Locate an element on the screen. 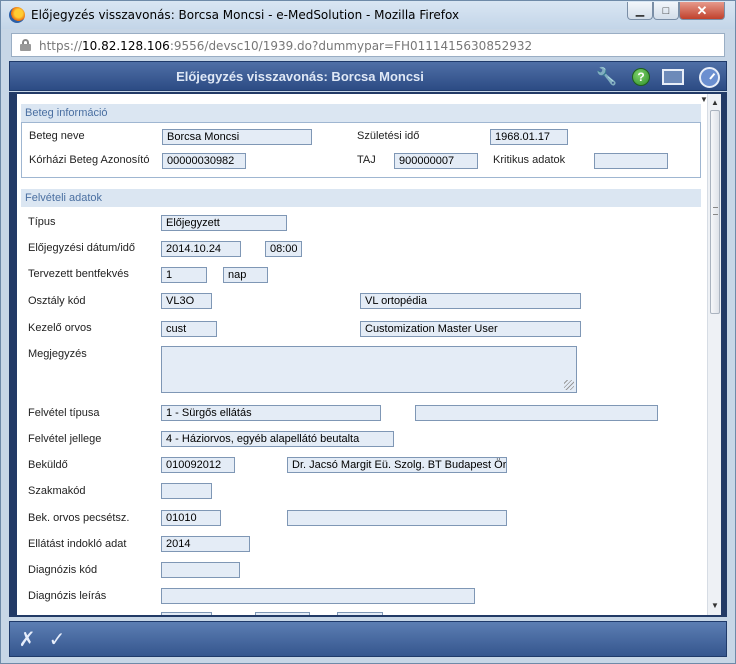 This screenshot has width=736, height=664. diagnozis-leiras-label: Diagnózis leírás is located at coordinates (67, 596).